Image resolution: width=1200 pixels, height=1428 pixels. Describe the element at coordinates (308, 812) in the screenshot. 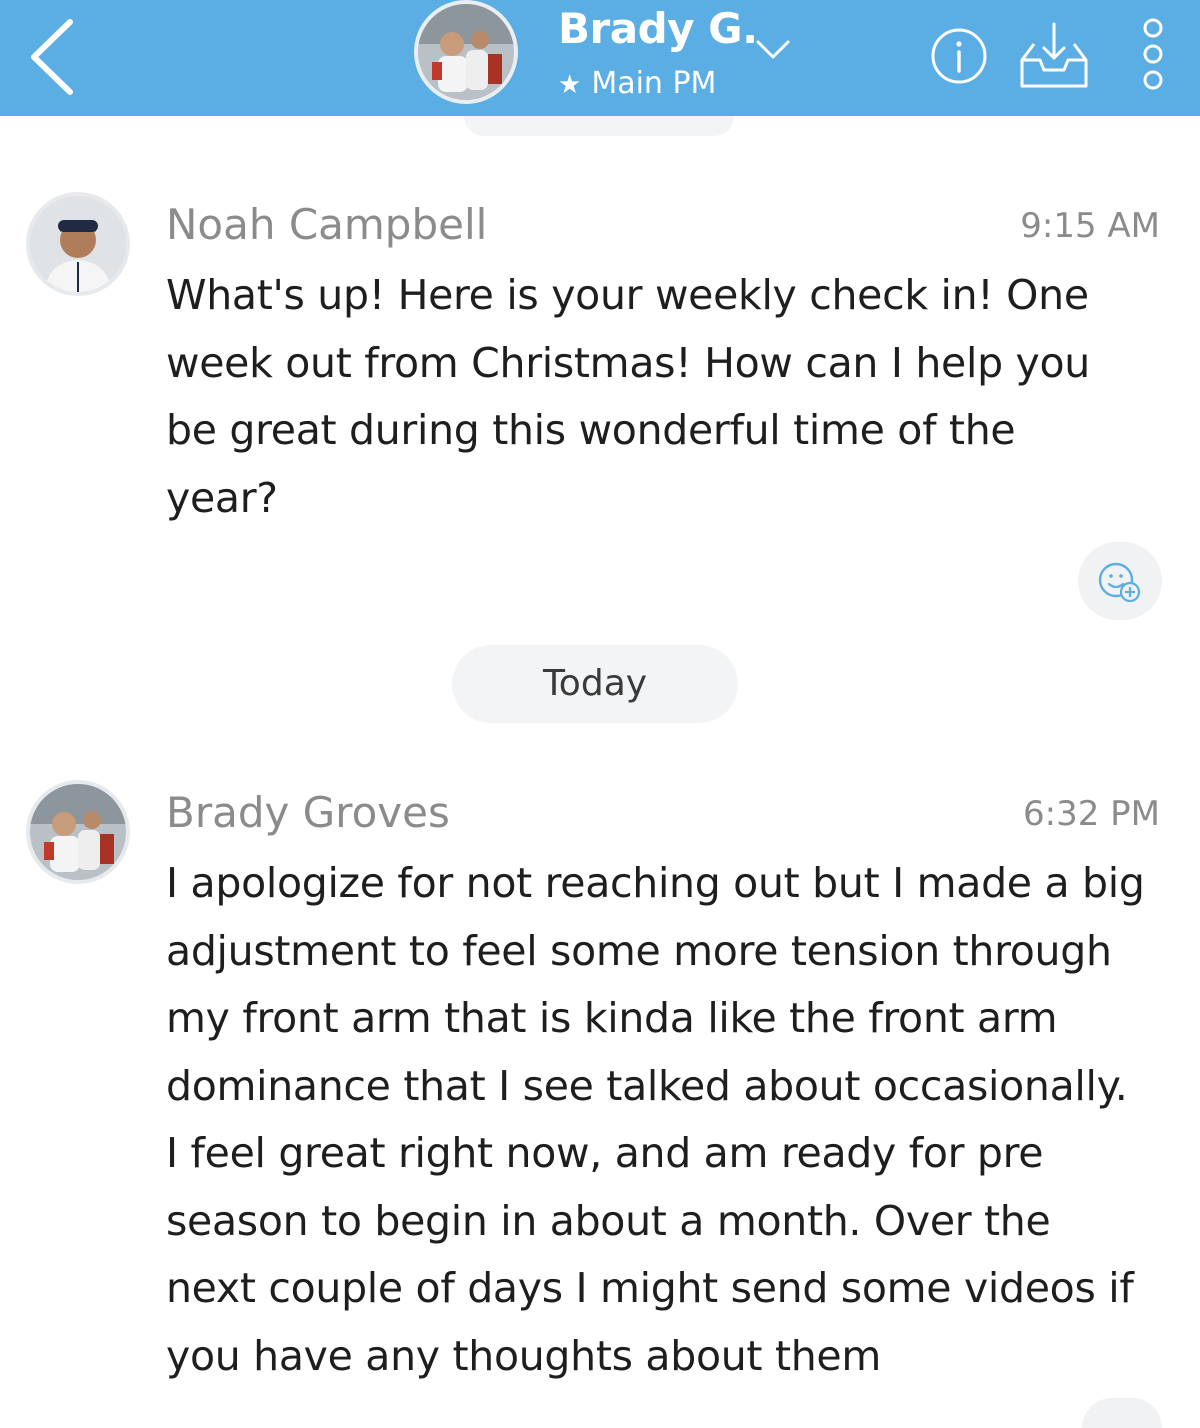

I see `sender-name: Brady Groves` at that location.